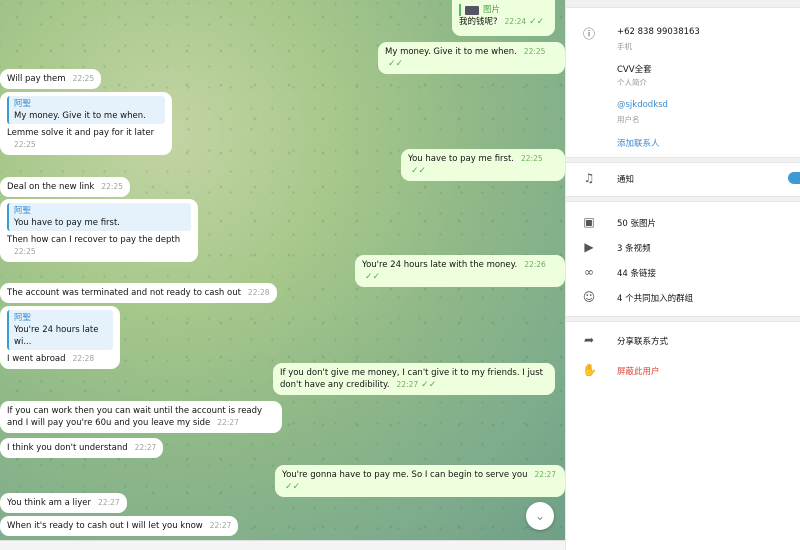  What do you see at coordinates (638, 371) in the screenshot?
I see `block-user-button: 屏蔽此用户` at bounding box center [638, 371].